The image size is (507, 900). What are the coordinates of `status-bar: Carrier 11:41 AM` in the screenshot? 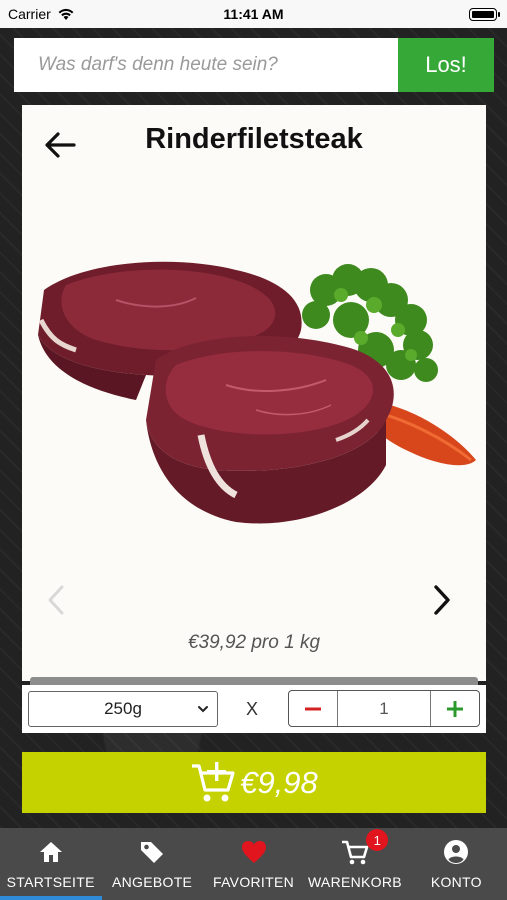 It's located at (253, 14).